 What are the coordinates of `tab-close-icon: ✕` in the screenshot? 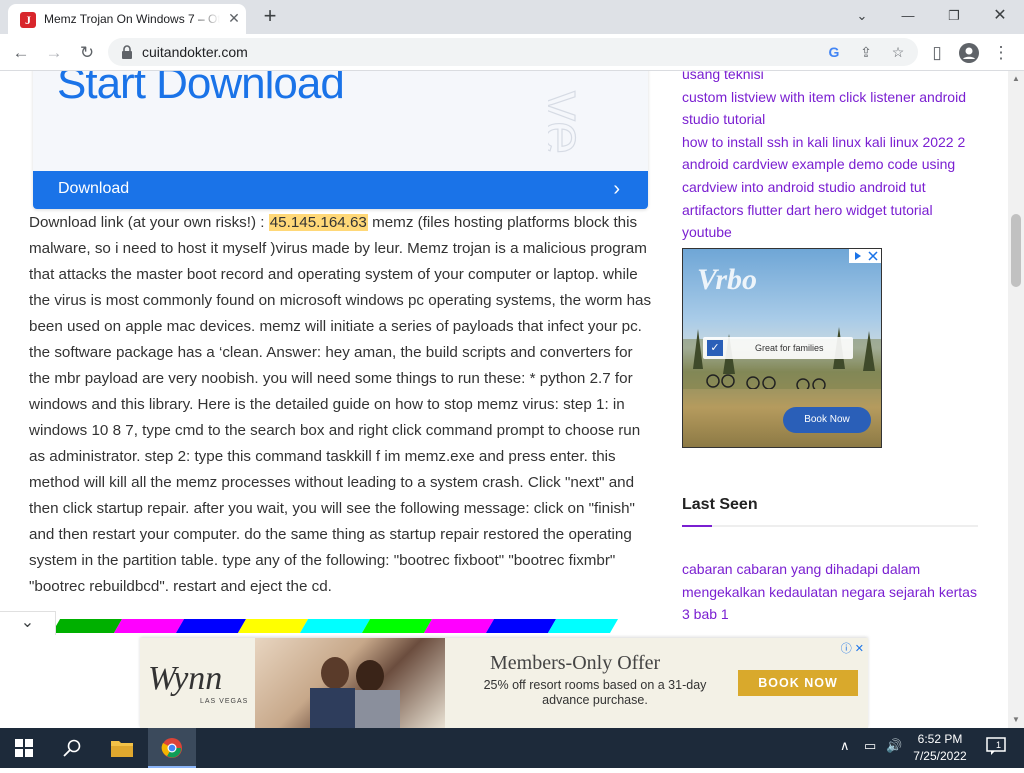 It's located at (234, 18).